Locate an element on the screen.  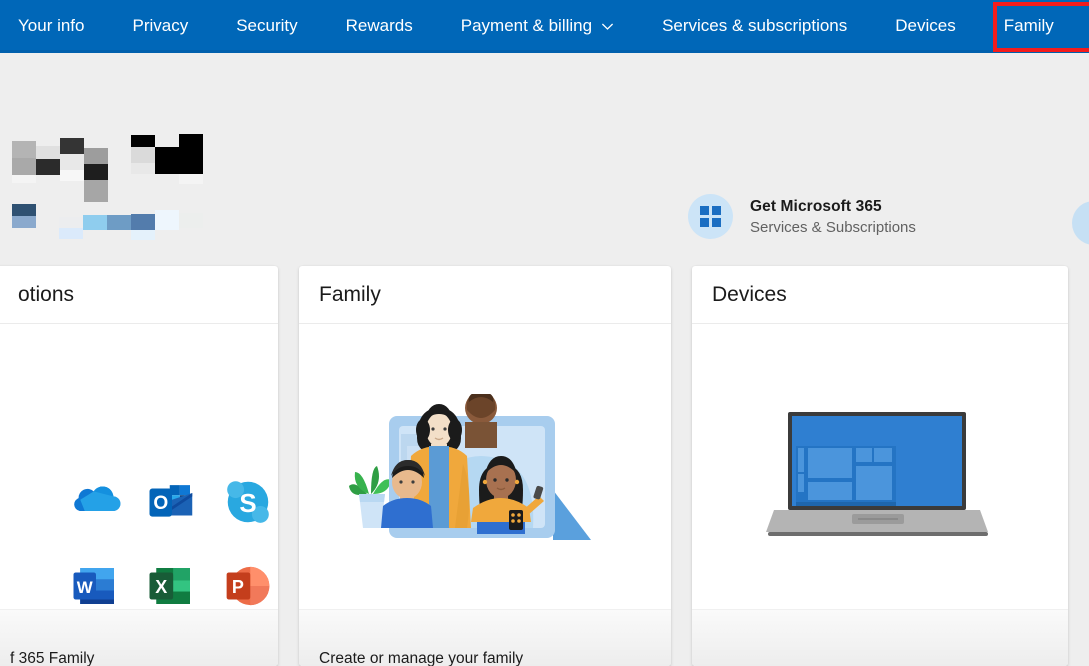
nav-item-privacy: Privacy is located at coordinates (160, 25).